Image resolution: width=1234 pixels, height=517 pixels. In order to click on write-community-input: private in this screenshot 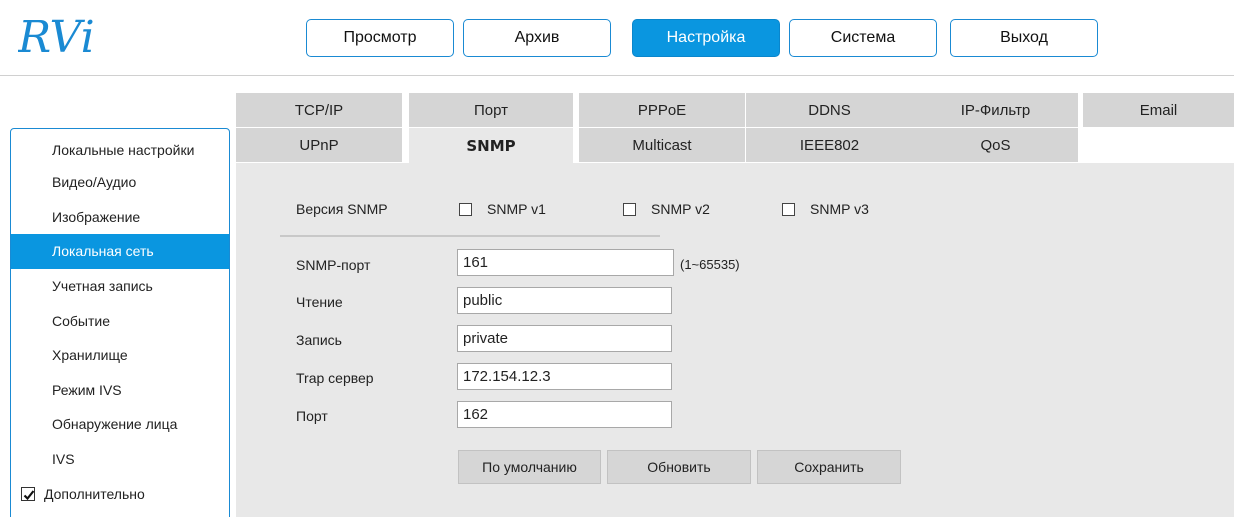, I will do `click(564, 338)`.